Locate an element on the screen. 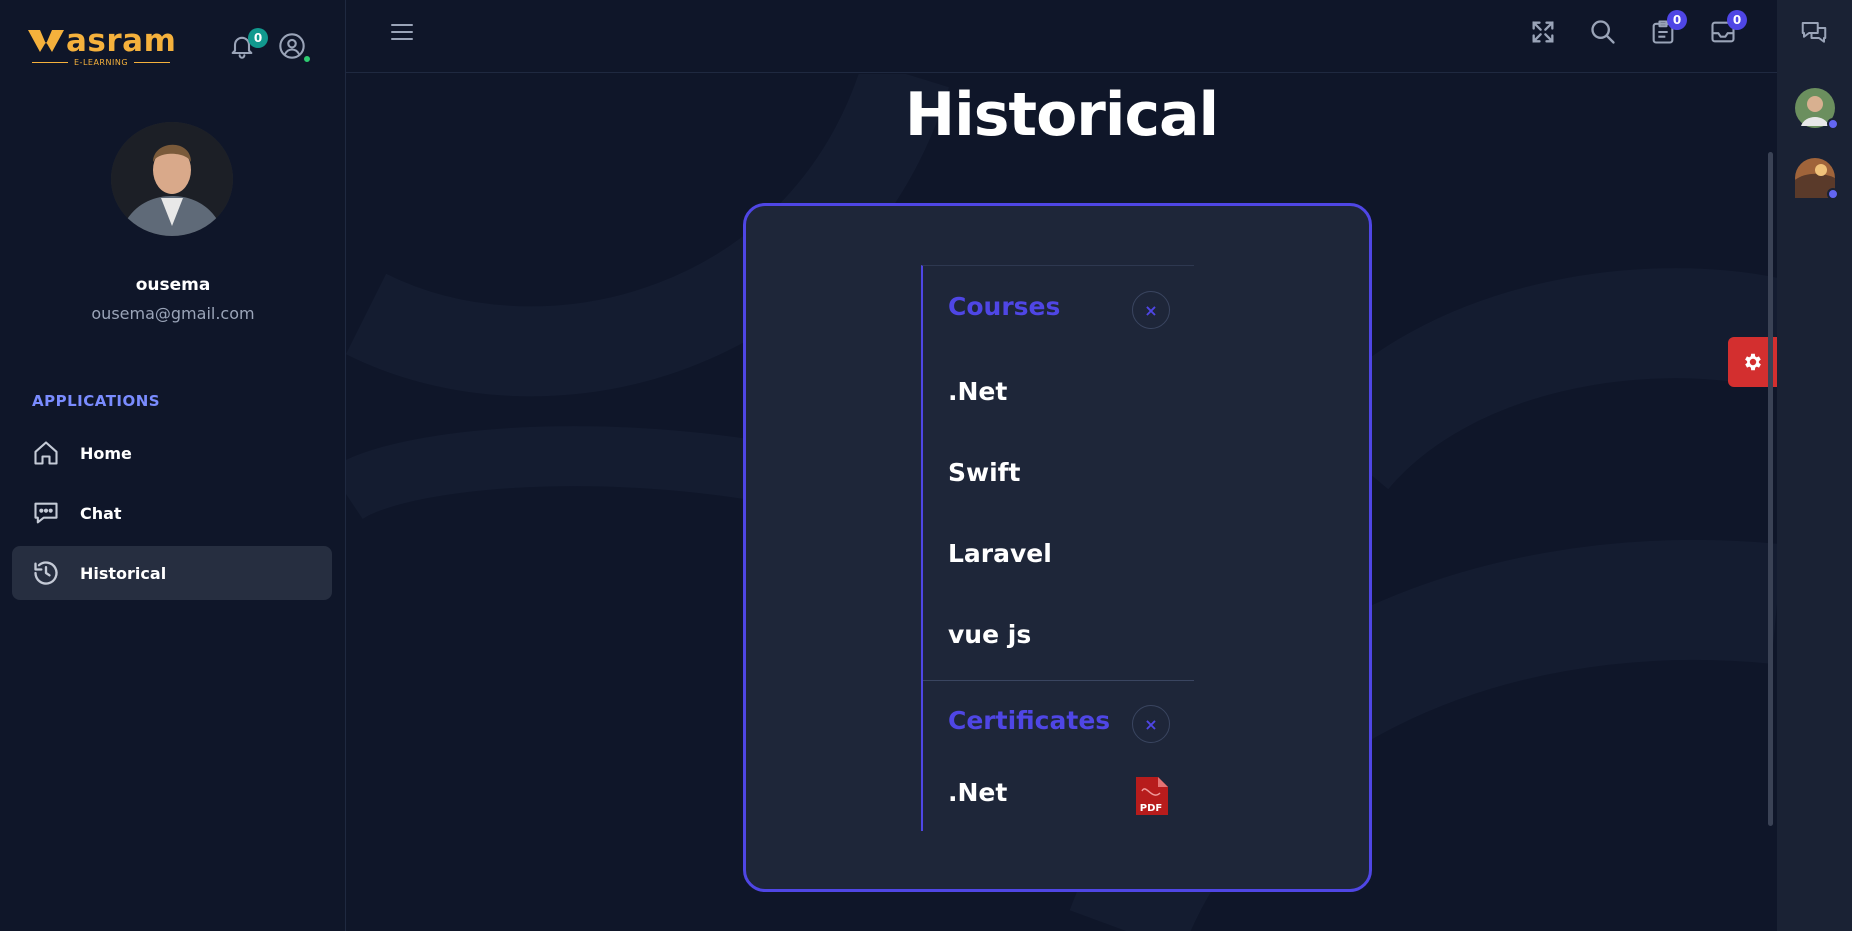 This screenshot has height=931, width=1852. brand-w-icon is located at coordinates (46, 41).